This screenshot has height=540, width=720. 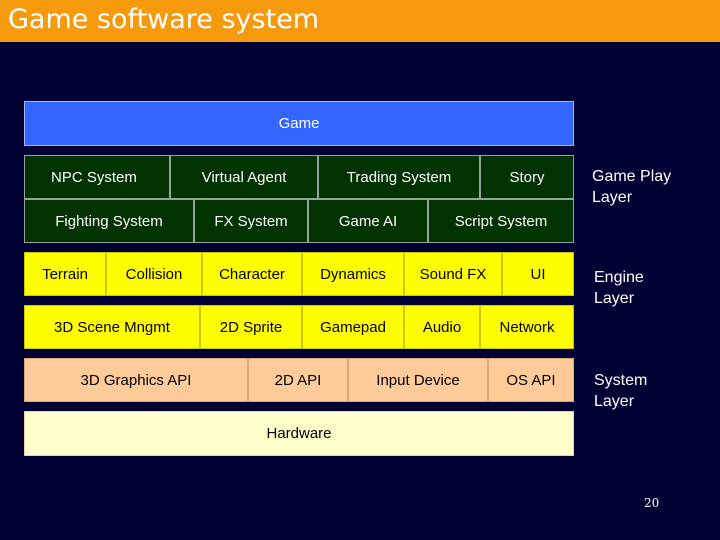 What do you see at coordinates (353, 274) in the screenshot?
I see `block-dynamics: Dynamics` at bounding box center [353, 274].